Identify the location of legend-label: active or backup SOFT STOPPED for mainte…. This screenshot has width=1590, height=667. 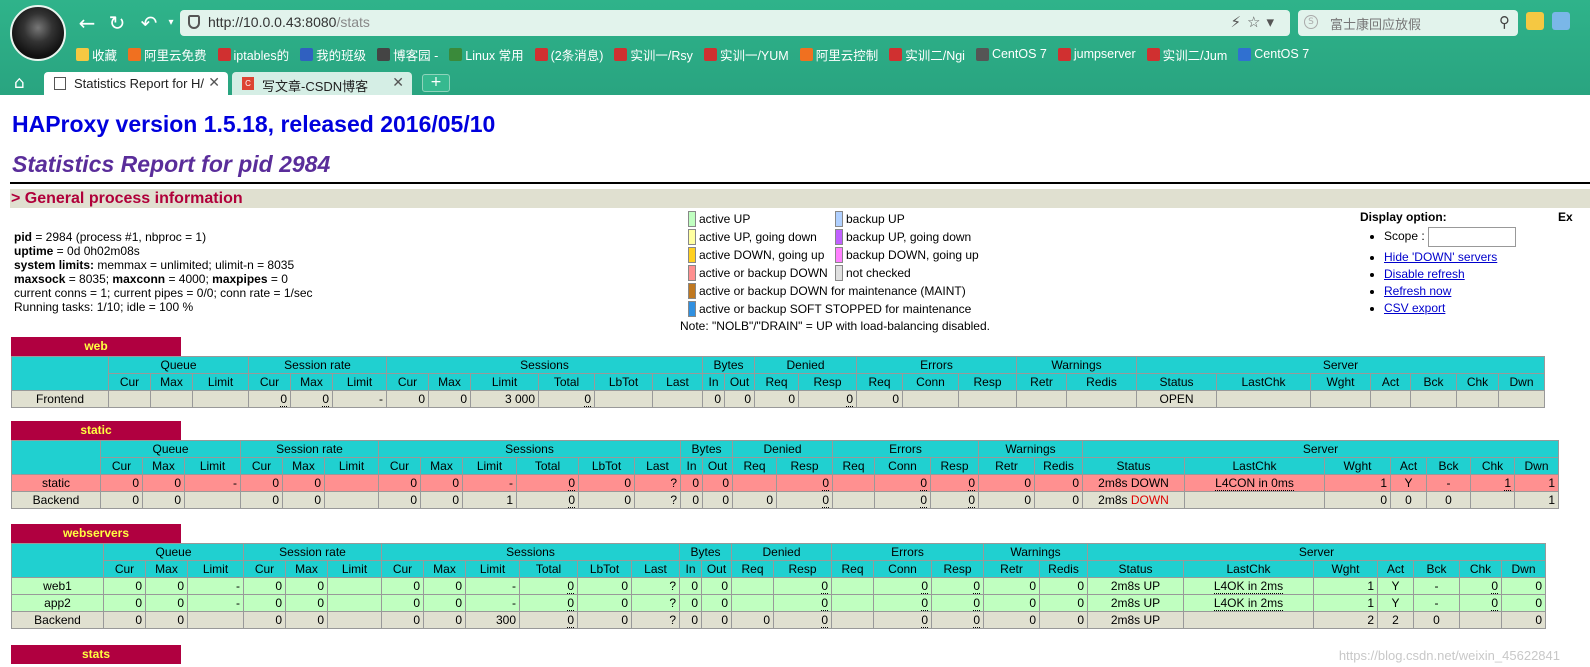
(835, 309).